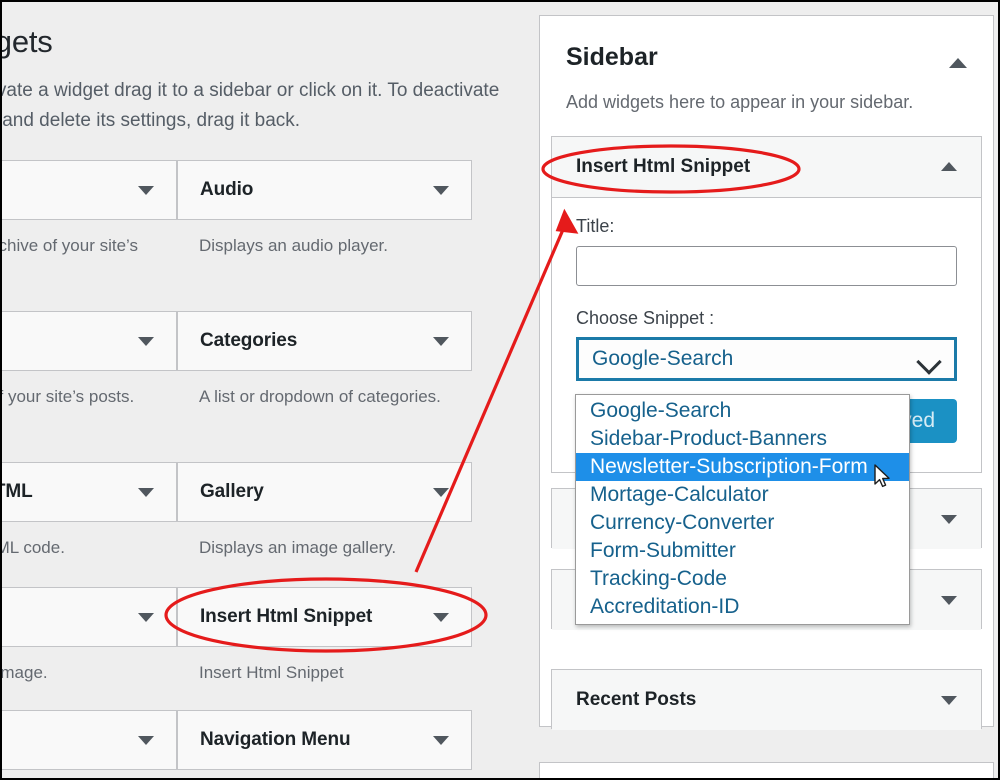 This screenshot has height=780, width=1000. I want to click on choose-snippet-label: Choose Snippet :, so click(645, 318).